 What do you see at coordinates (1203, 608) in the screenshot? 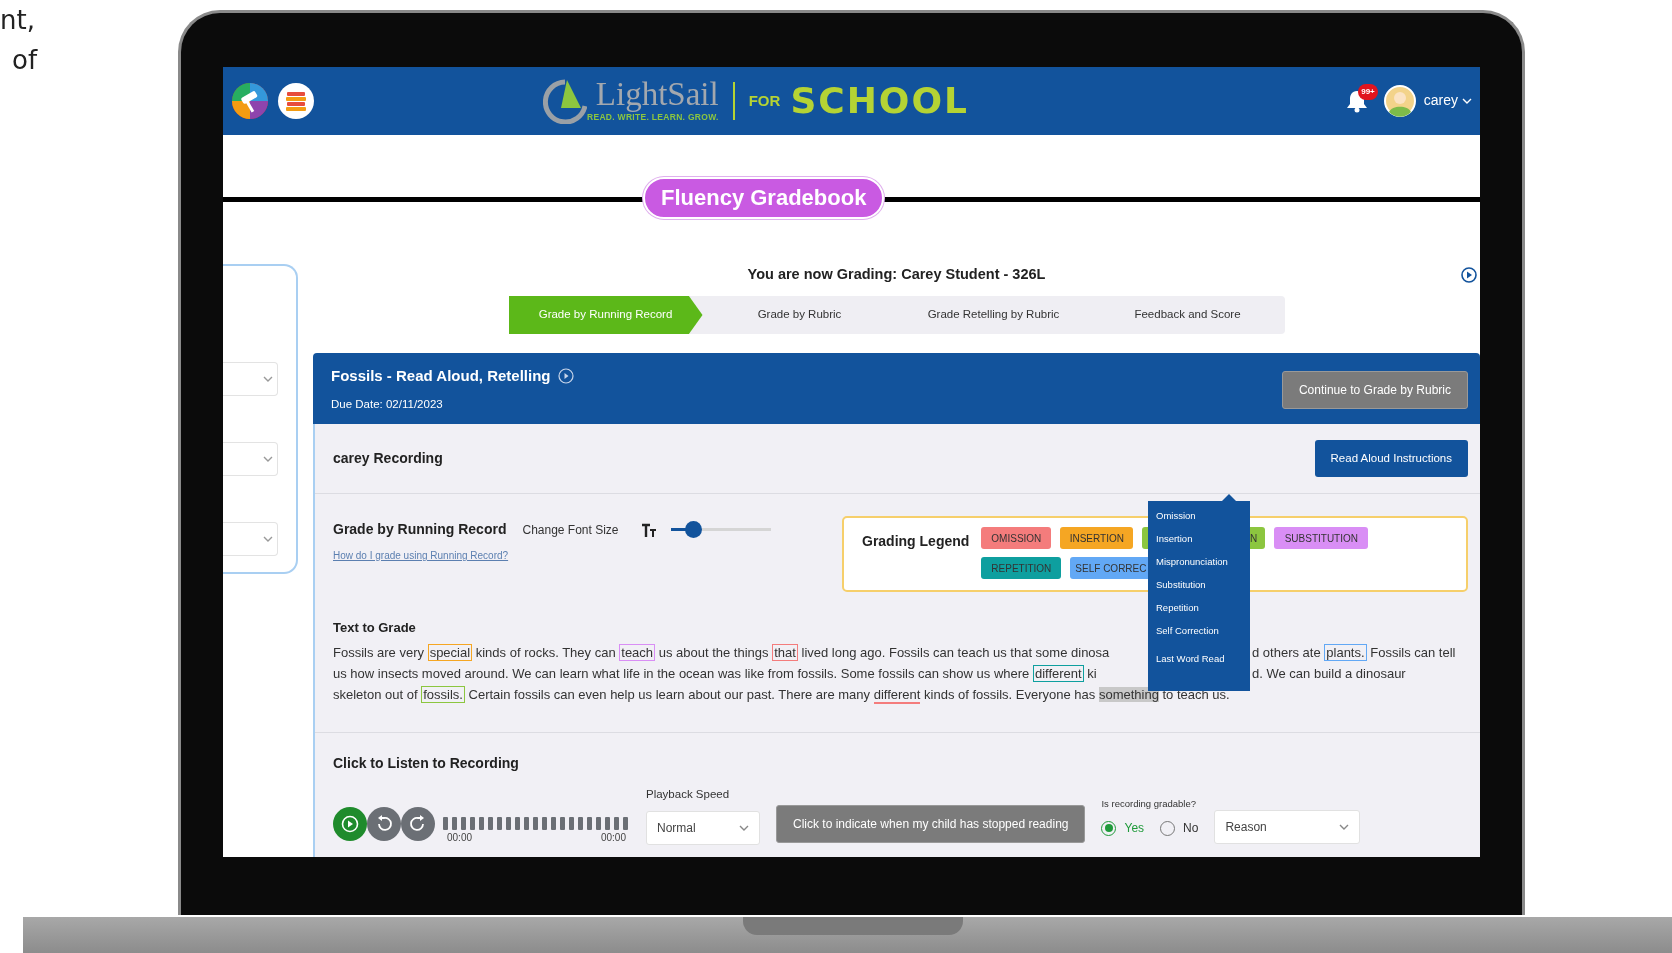
I see `menu-item: Repetition` at bounding box center [1203, 608].